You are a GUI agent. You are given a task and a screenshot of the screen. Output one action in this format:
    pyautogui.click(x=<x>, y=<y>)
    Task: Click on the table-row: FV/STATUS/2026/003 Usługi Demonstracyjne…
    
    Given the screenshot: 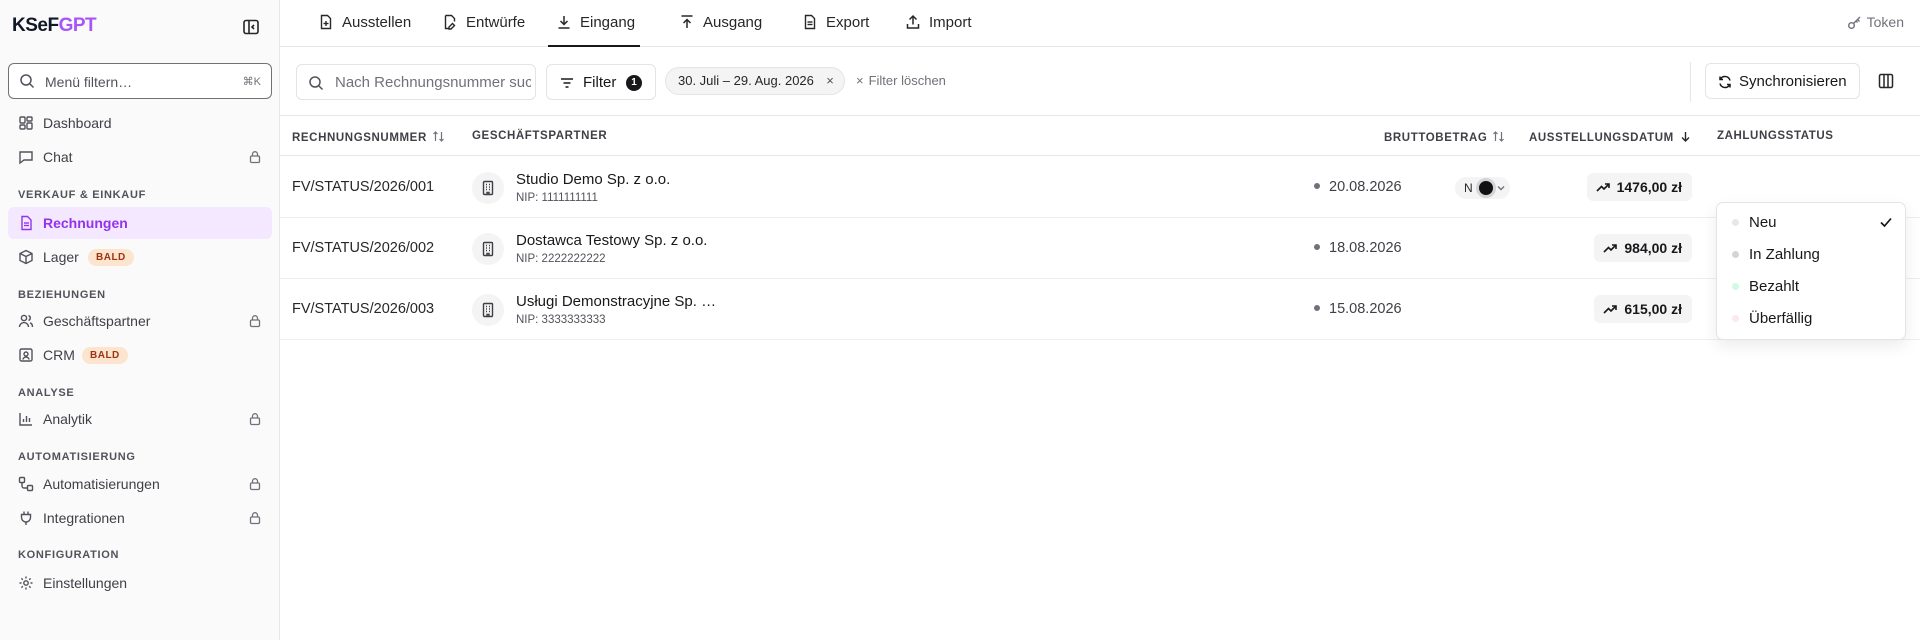 What is the action you would take?
    pyautogui.click(x=1100, y=309)
    